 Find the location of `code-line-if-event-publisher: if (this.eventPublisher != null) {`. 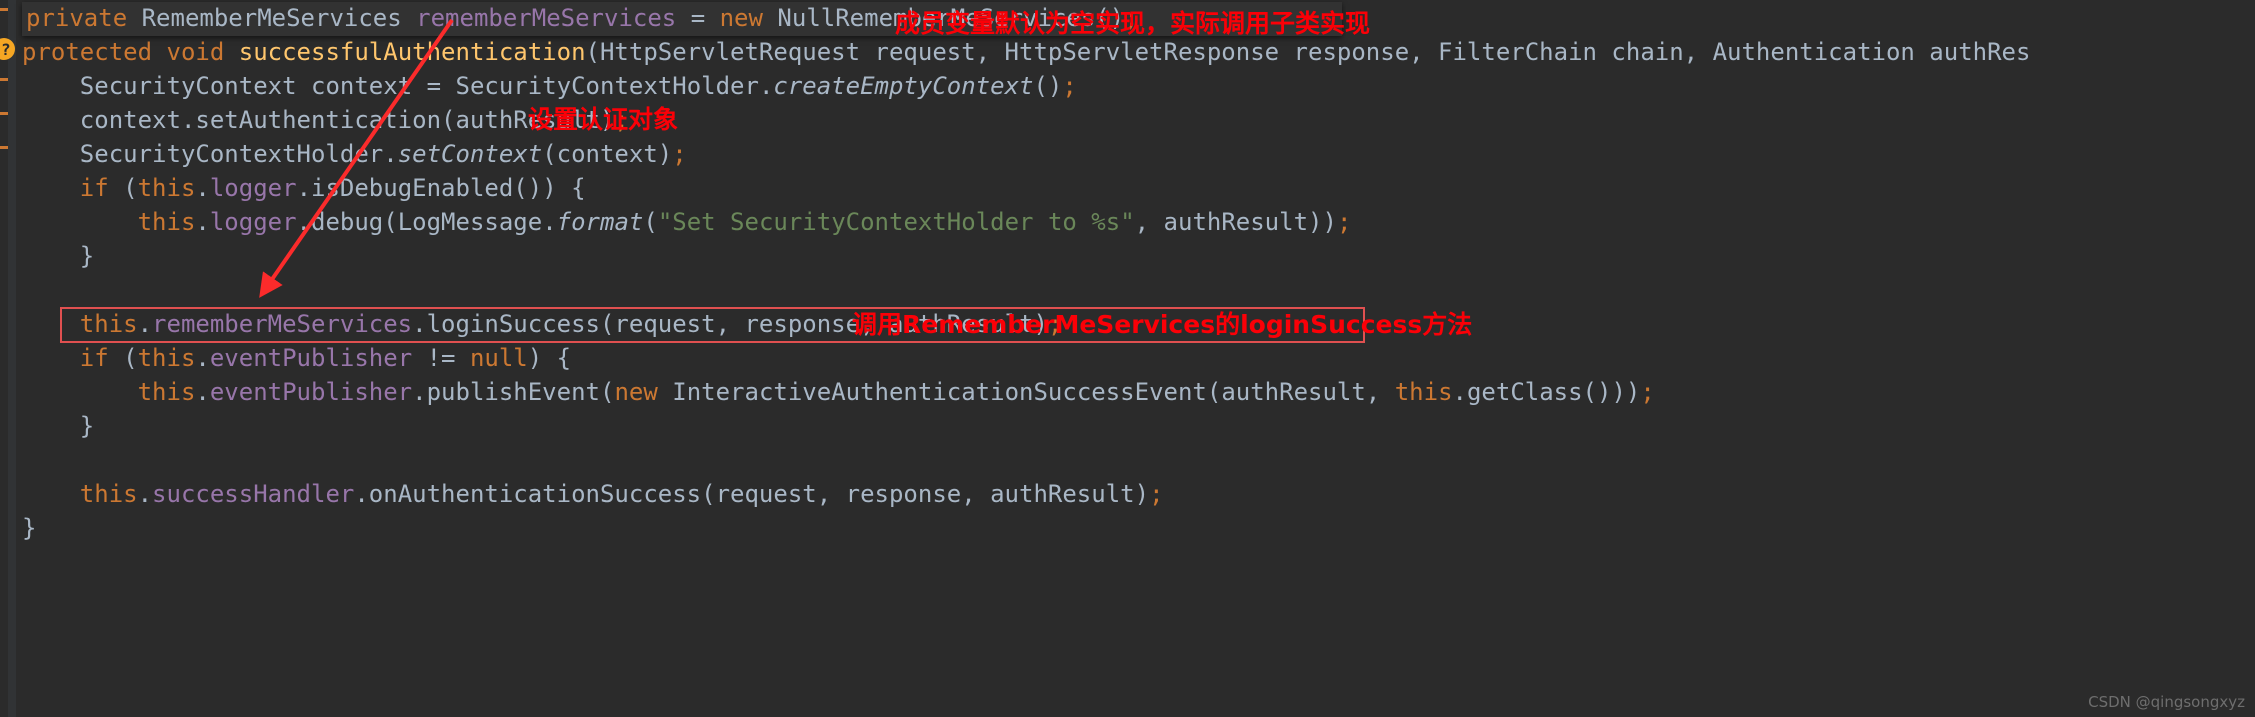

code-line-if-event-publisher: if (this.eventPublisher != null) { is located at coordinates (296, 358).